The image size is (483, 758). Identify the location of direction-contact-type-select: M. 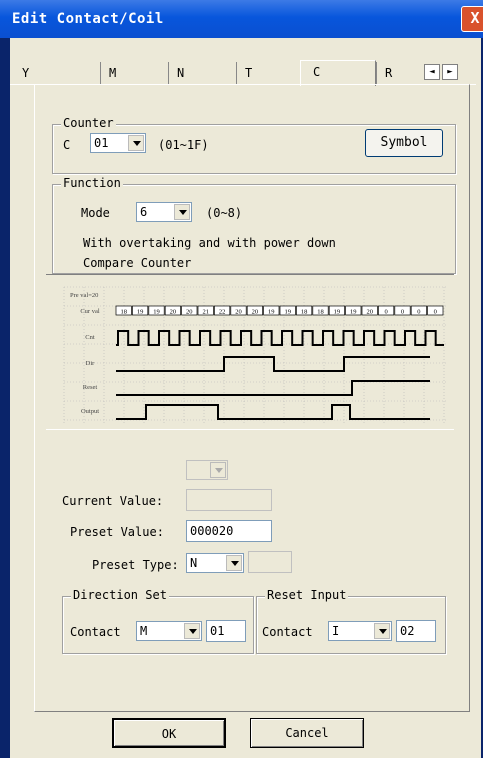
(169, 631).